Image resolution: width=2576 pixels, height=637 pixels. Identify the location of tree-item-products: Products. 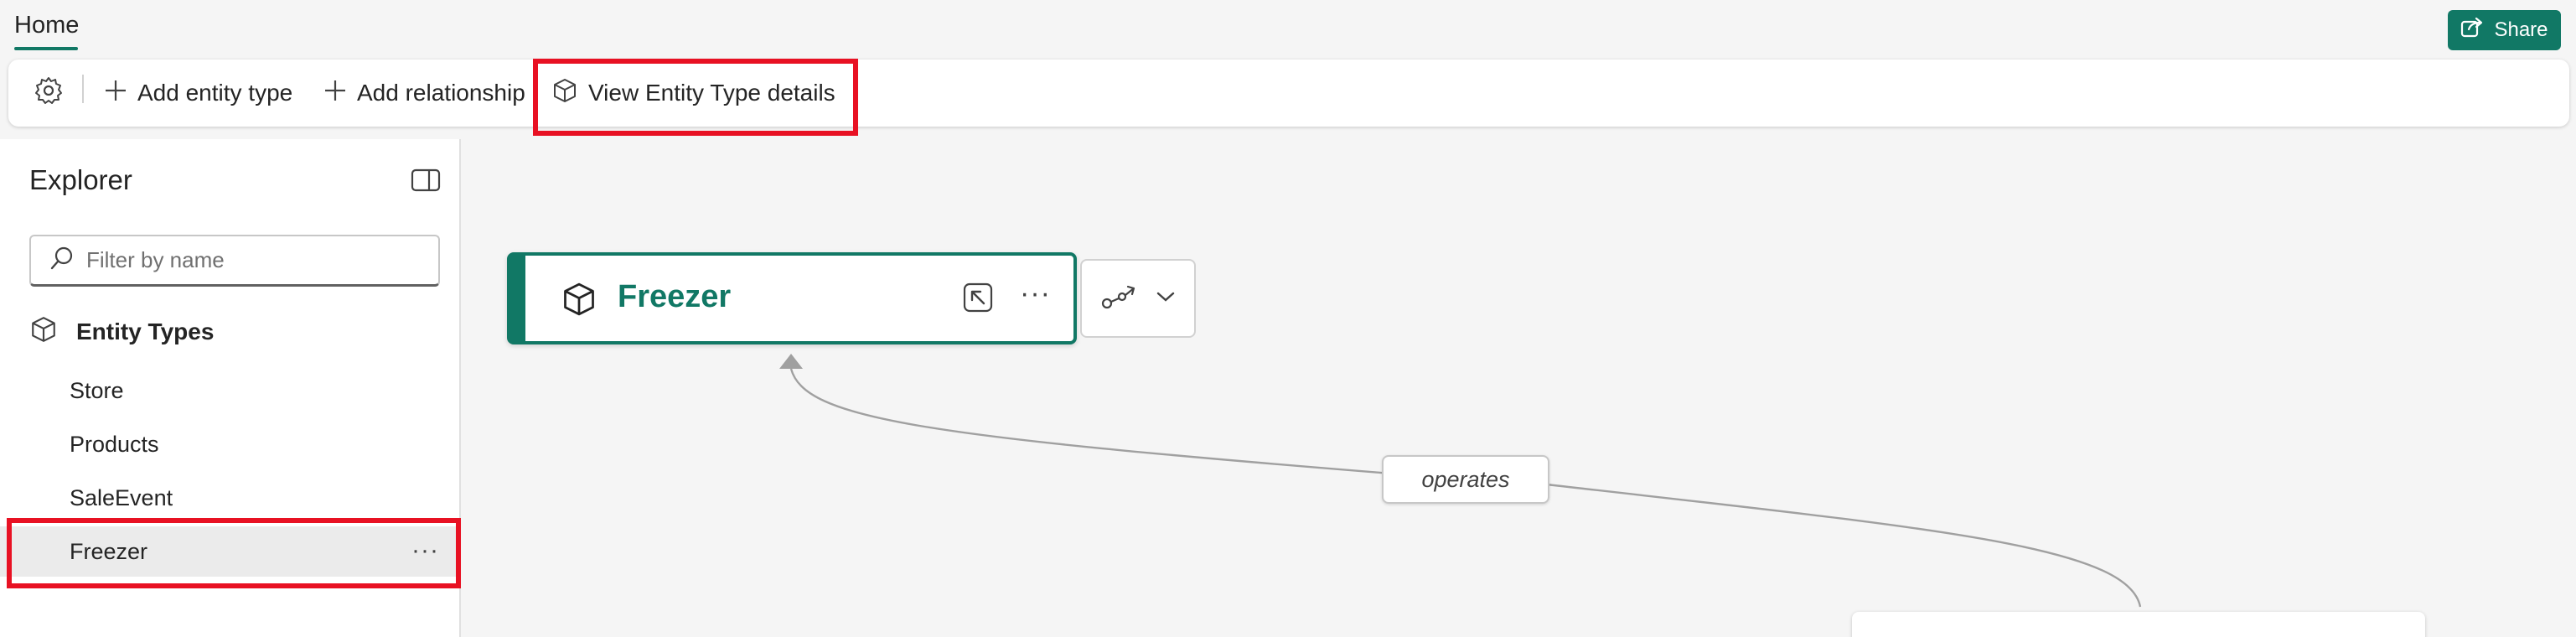
(229, 444).